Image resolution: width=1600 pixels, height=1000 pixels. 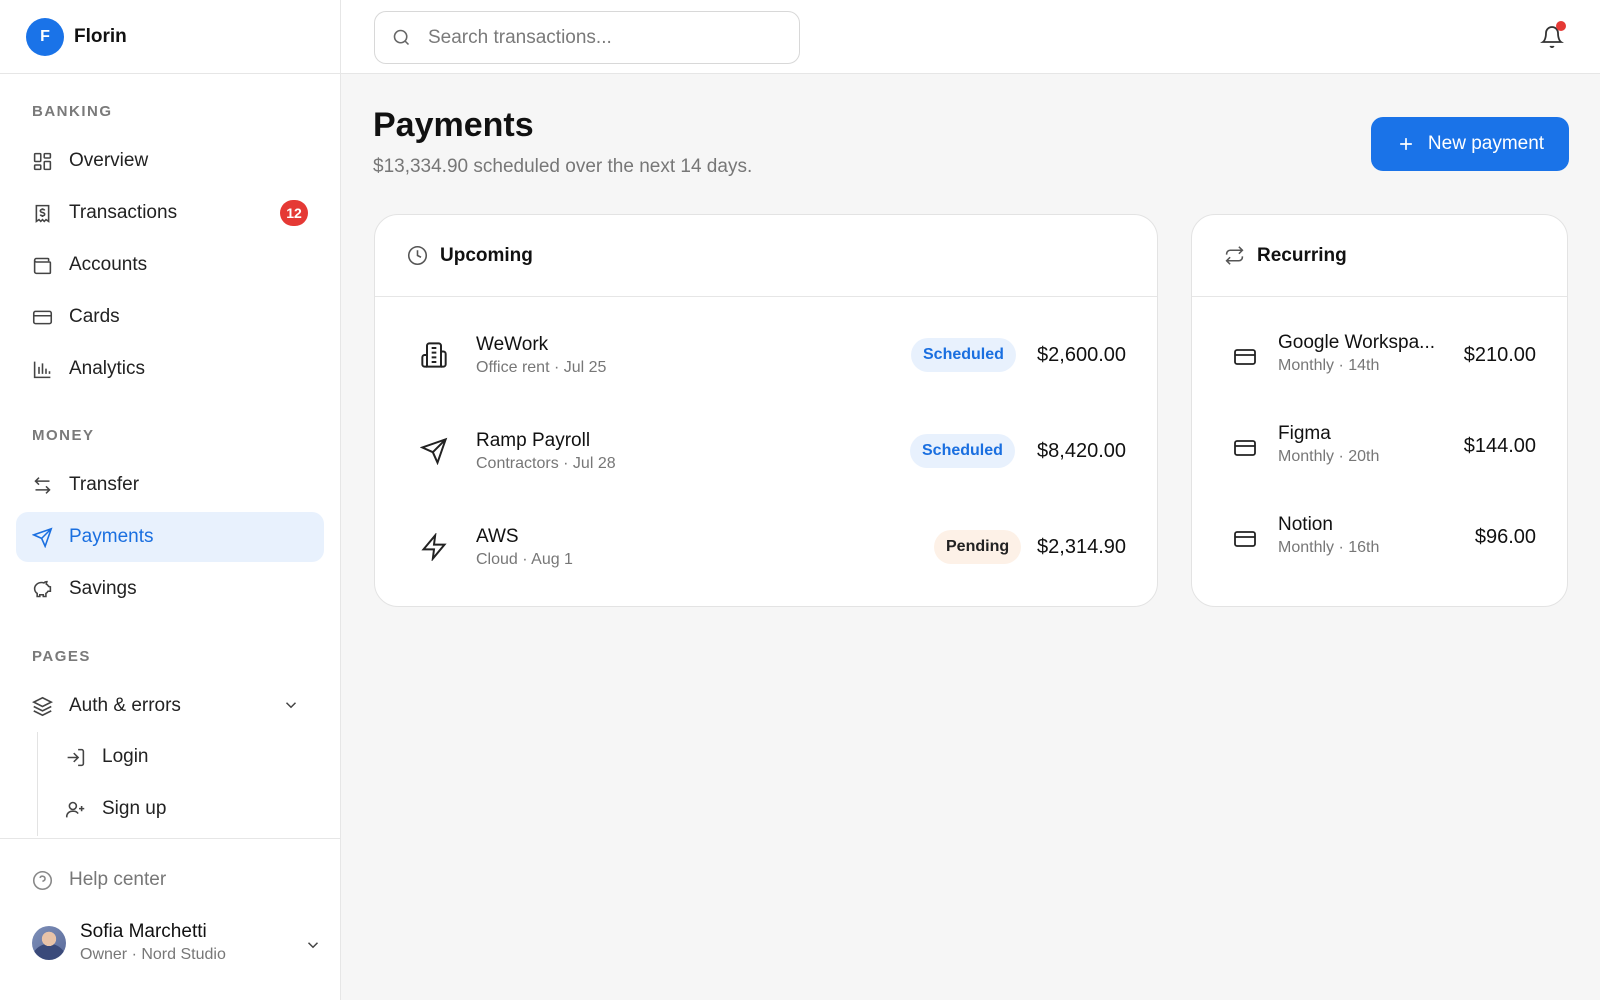 I want to click on top-bar, so click(x=970, y=37).